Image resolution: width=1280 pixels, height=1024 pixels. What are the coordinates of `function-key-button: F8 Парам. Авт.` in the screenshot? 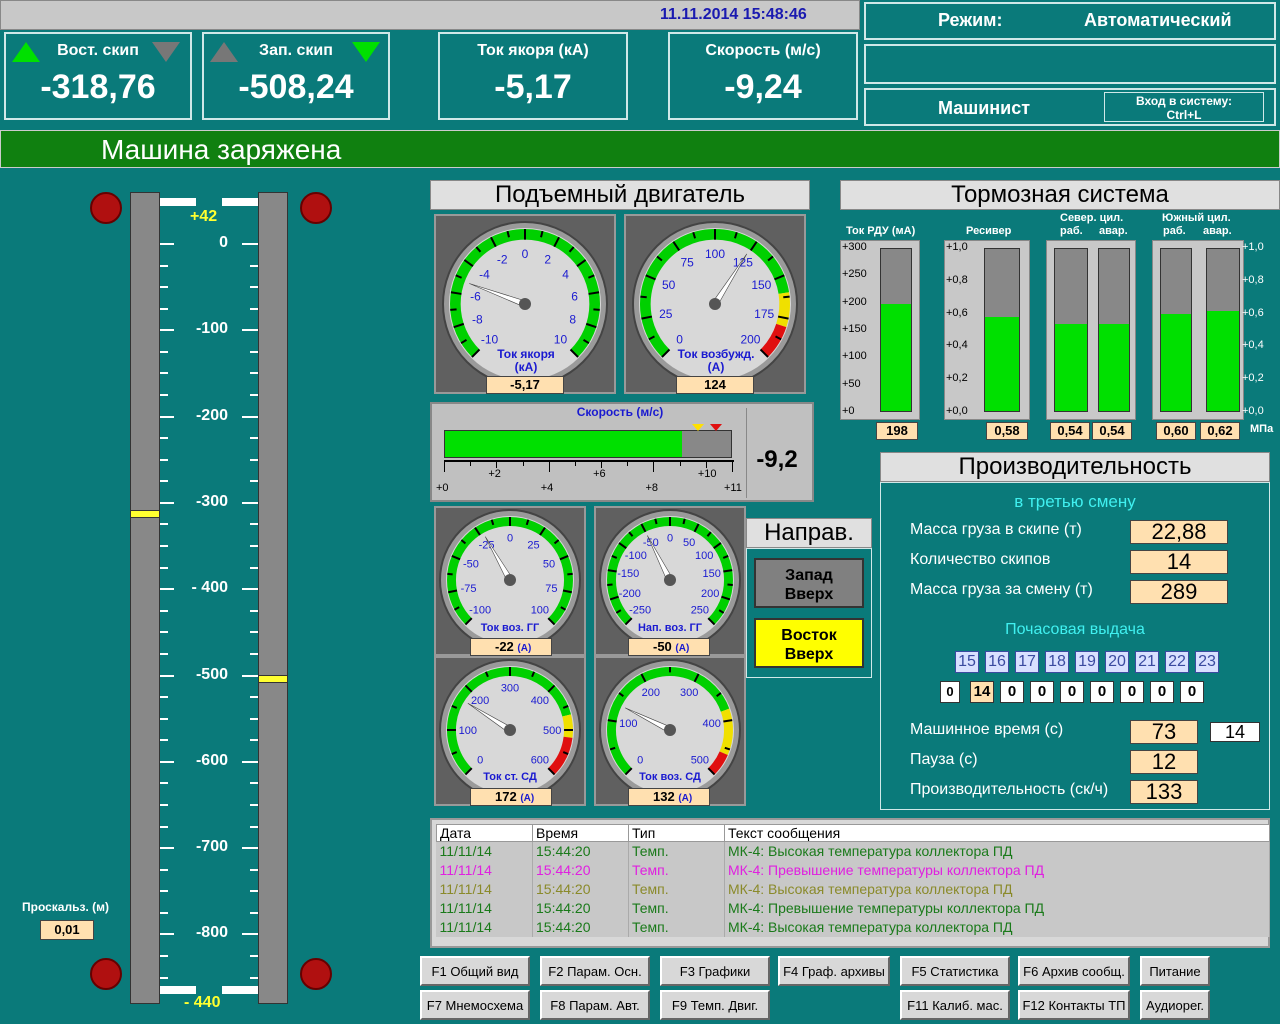 It's located at (595, 1005).